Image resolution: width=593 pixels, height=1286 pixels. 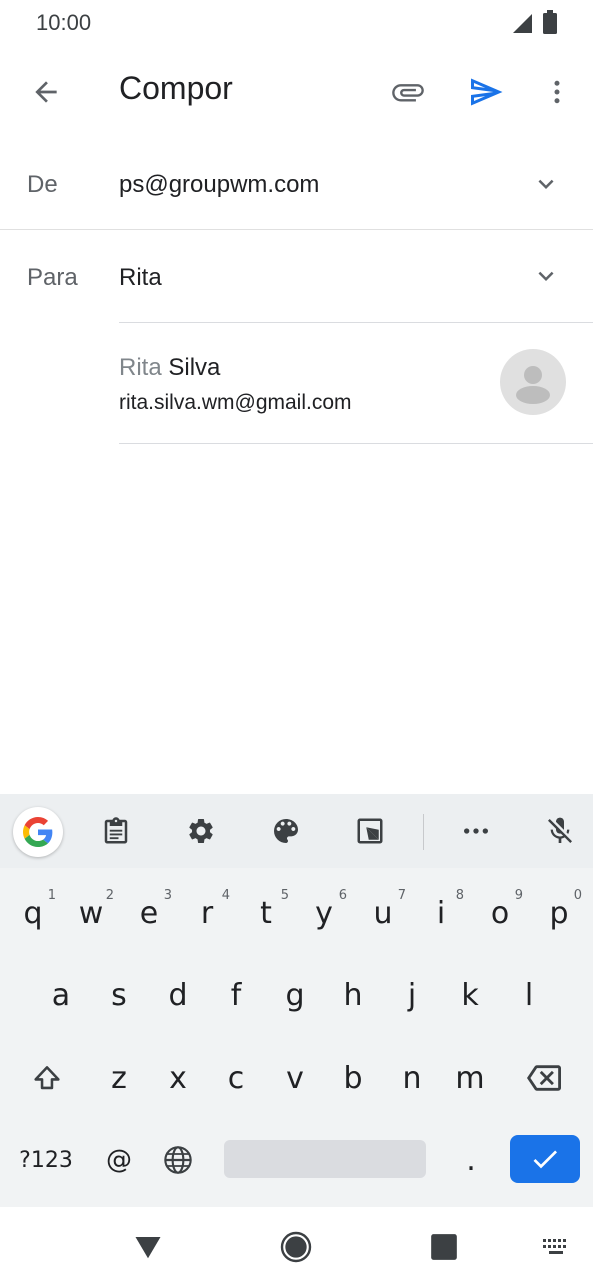 I want to click on clipboard-icon, so click(x=116, y=830).